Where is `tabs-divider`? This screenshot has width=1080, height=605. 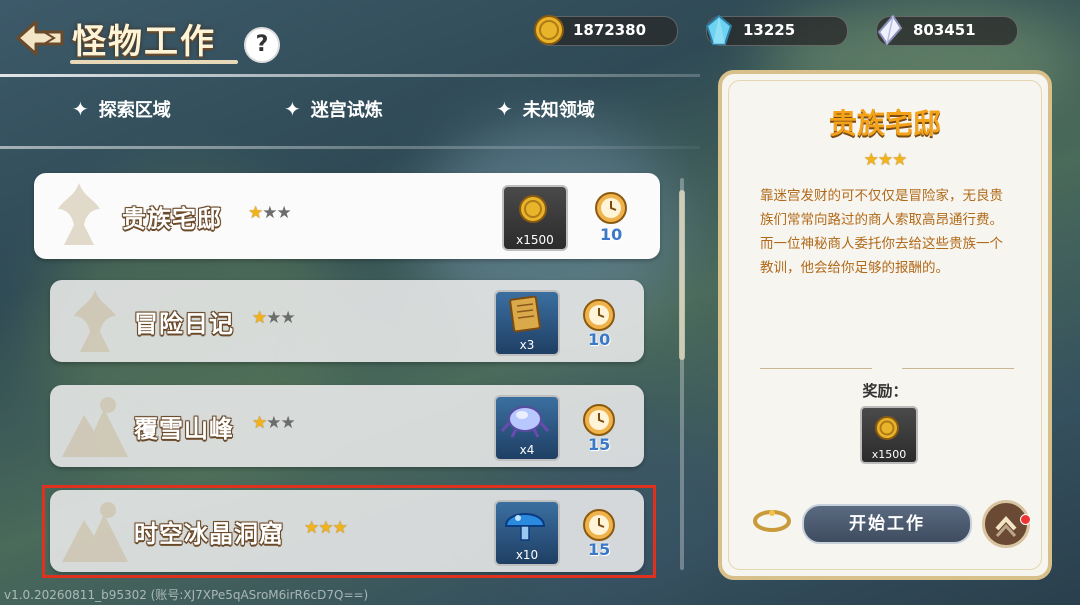 tabs-divider is located at coordinates (350, 147).